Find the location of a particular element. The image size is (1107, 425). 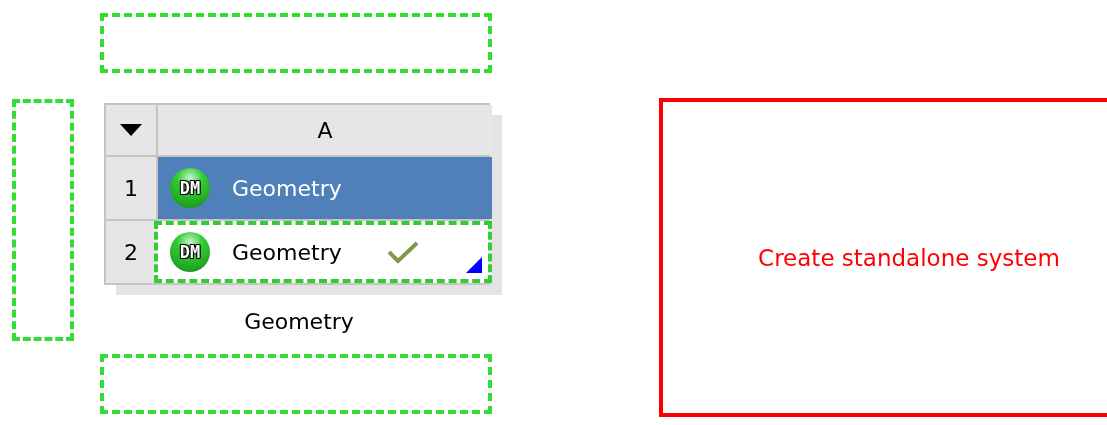

system-caption: Geometry is located at coordinates (299, 321).